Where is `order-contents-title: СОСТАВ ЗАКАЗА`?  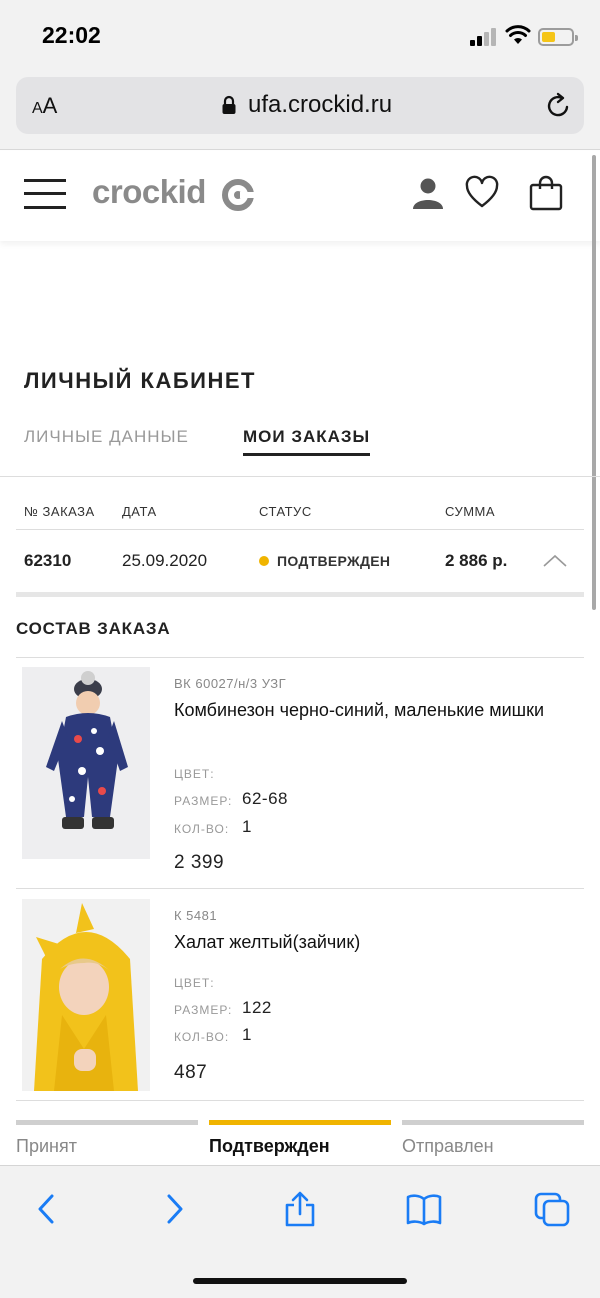 order-contents-title: СОСТАВ ЗАКАЗА is located at coordinates (93, 628).